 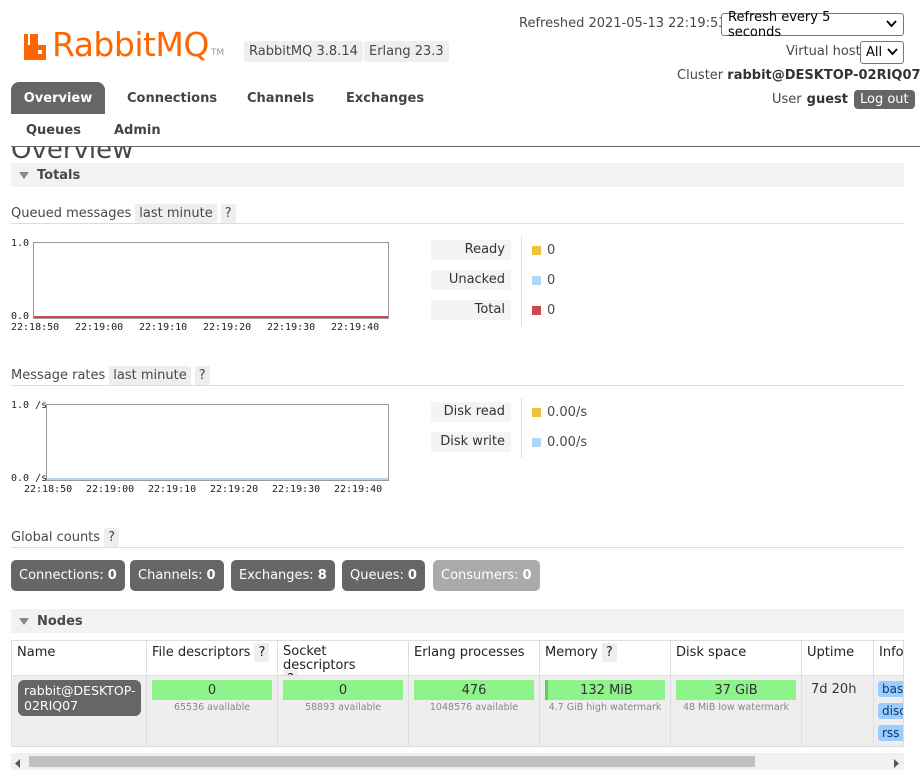 What do you see at coordinates (527, 575) in the screenshot?
I see `consumers-count-value: 0` at bounding box center [527, 575].